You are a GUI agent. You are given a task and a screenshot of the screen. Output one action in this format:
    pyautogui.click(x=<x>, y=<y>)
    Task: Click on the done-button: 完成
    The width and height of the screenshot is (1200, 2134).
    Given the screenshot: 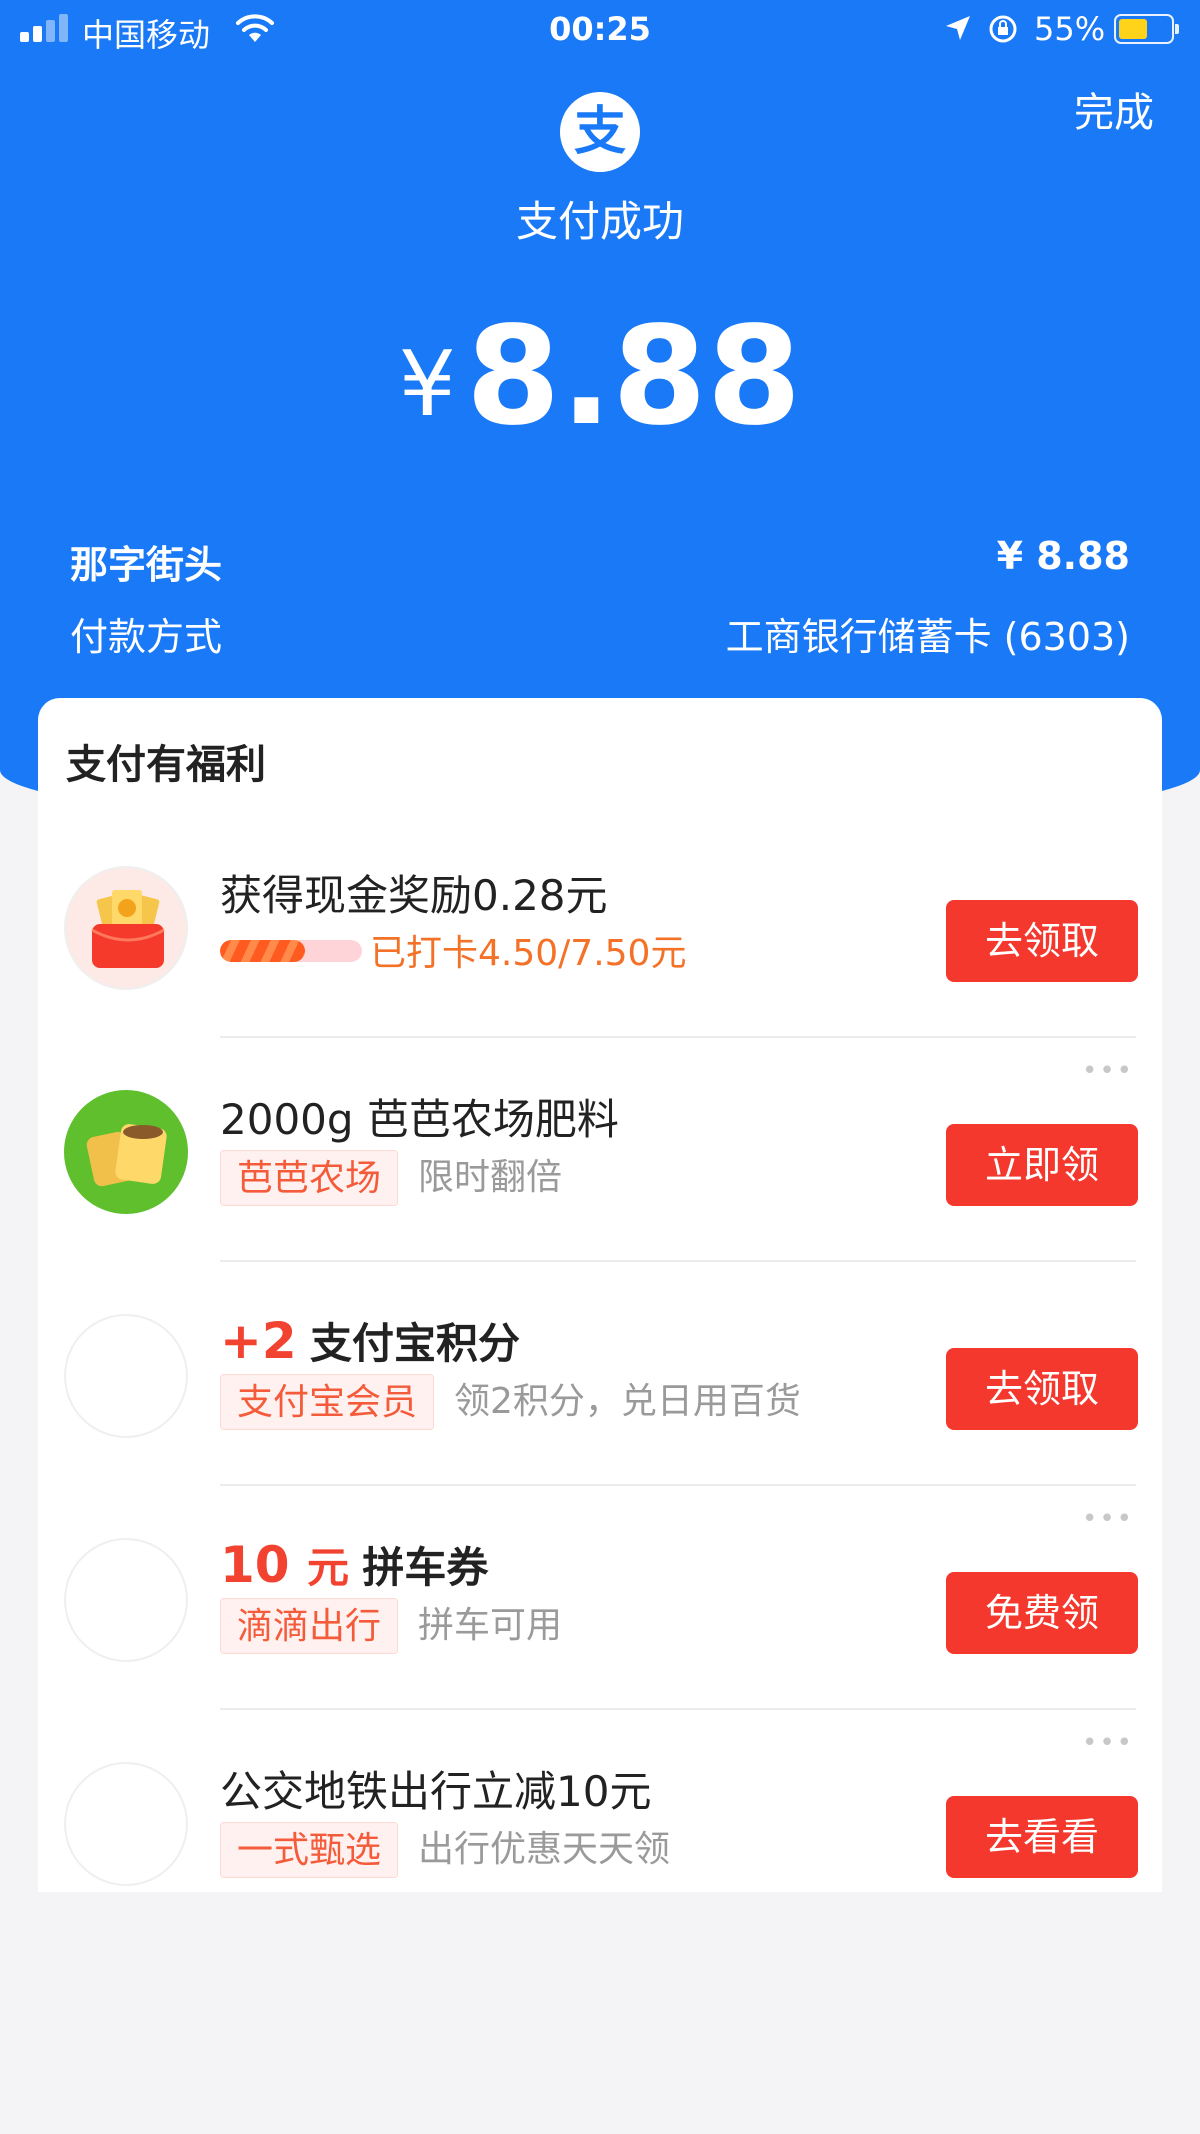 What is the action you would take?
    pyautogui.click(x=1114, y=109)
    